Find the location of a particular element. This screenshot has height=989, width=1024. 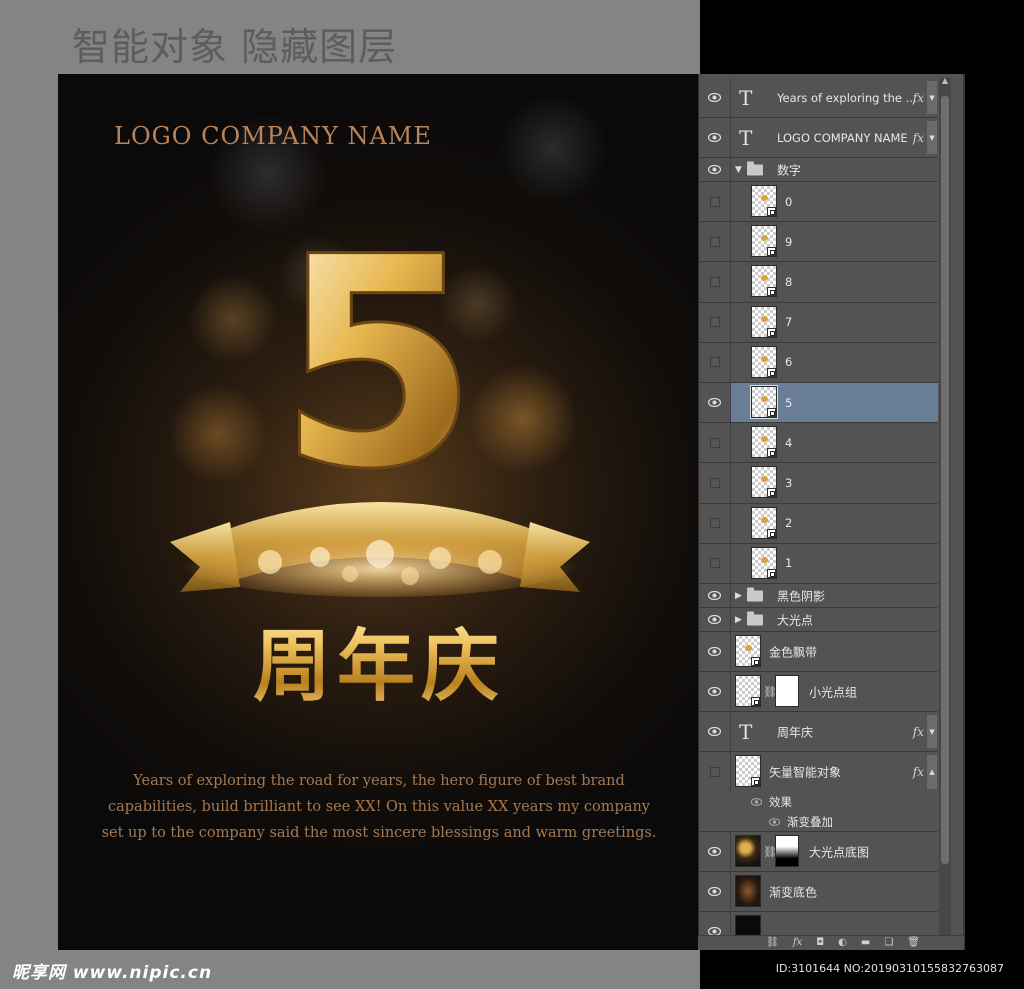

trash-icon: 🗑 is located at coordinates (913, 943).